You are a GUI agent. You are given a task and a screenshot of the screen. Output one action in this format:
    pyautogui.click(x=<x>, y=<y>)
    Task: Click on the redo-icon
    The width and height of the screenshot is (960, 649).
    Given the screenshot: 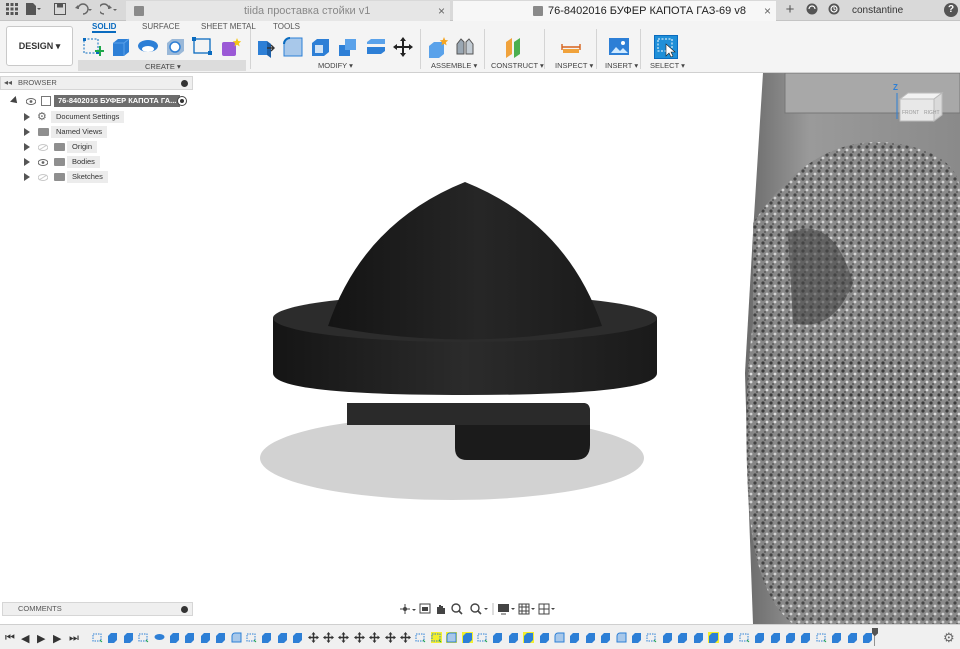 What is the action you would take?
    pyautogui.click(x=107, y=10)
    